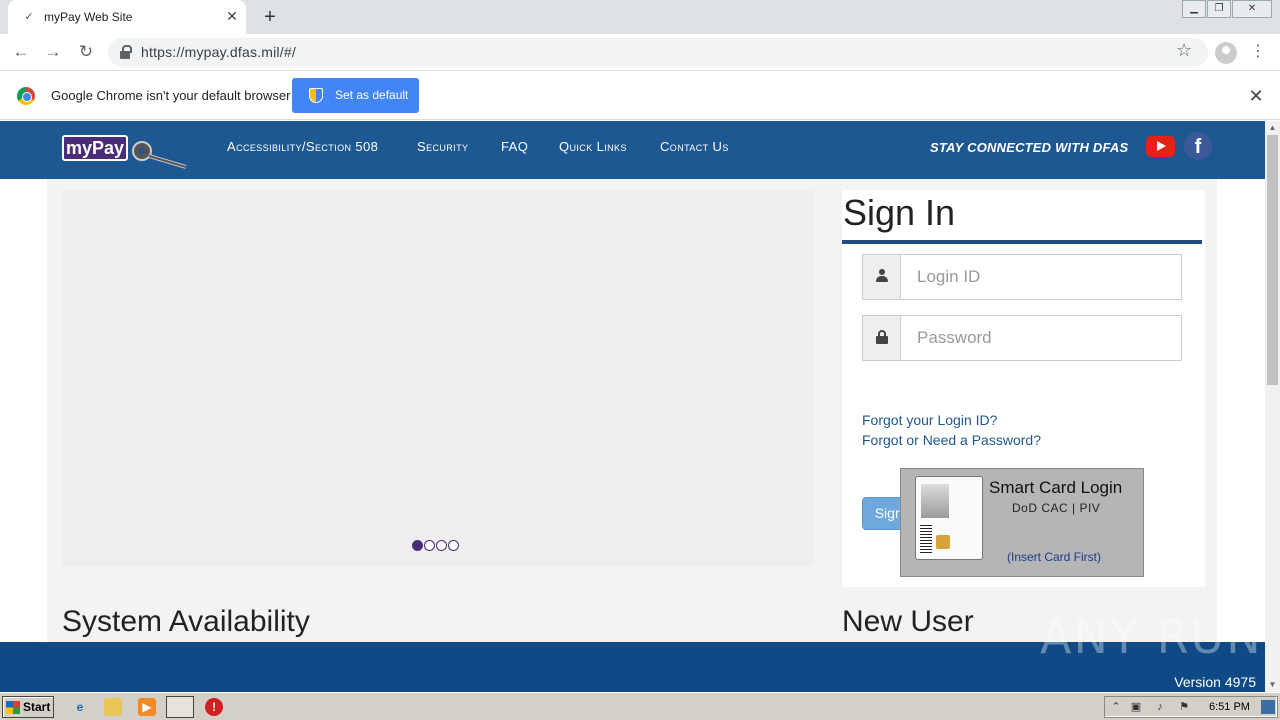  What do you see at coordinates (1054, 557) in the screenshot?
I see `smart-card-note: (Insert Card First)` at bounding box center [1054, 557].